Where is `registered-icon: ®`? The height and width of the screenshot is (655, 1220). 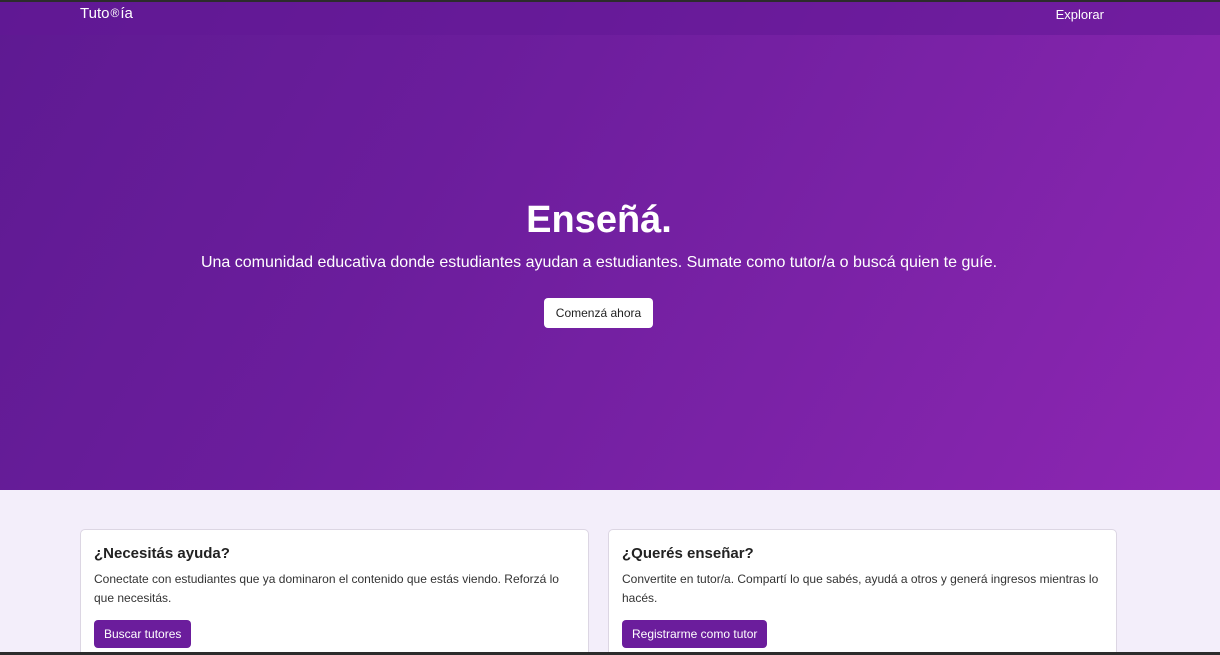 registered-icon: ® is located at coordinates (115, 13).